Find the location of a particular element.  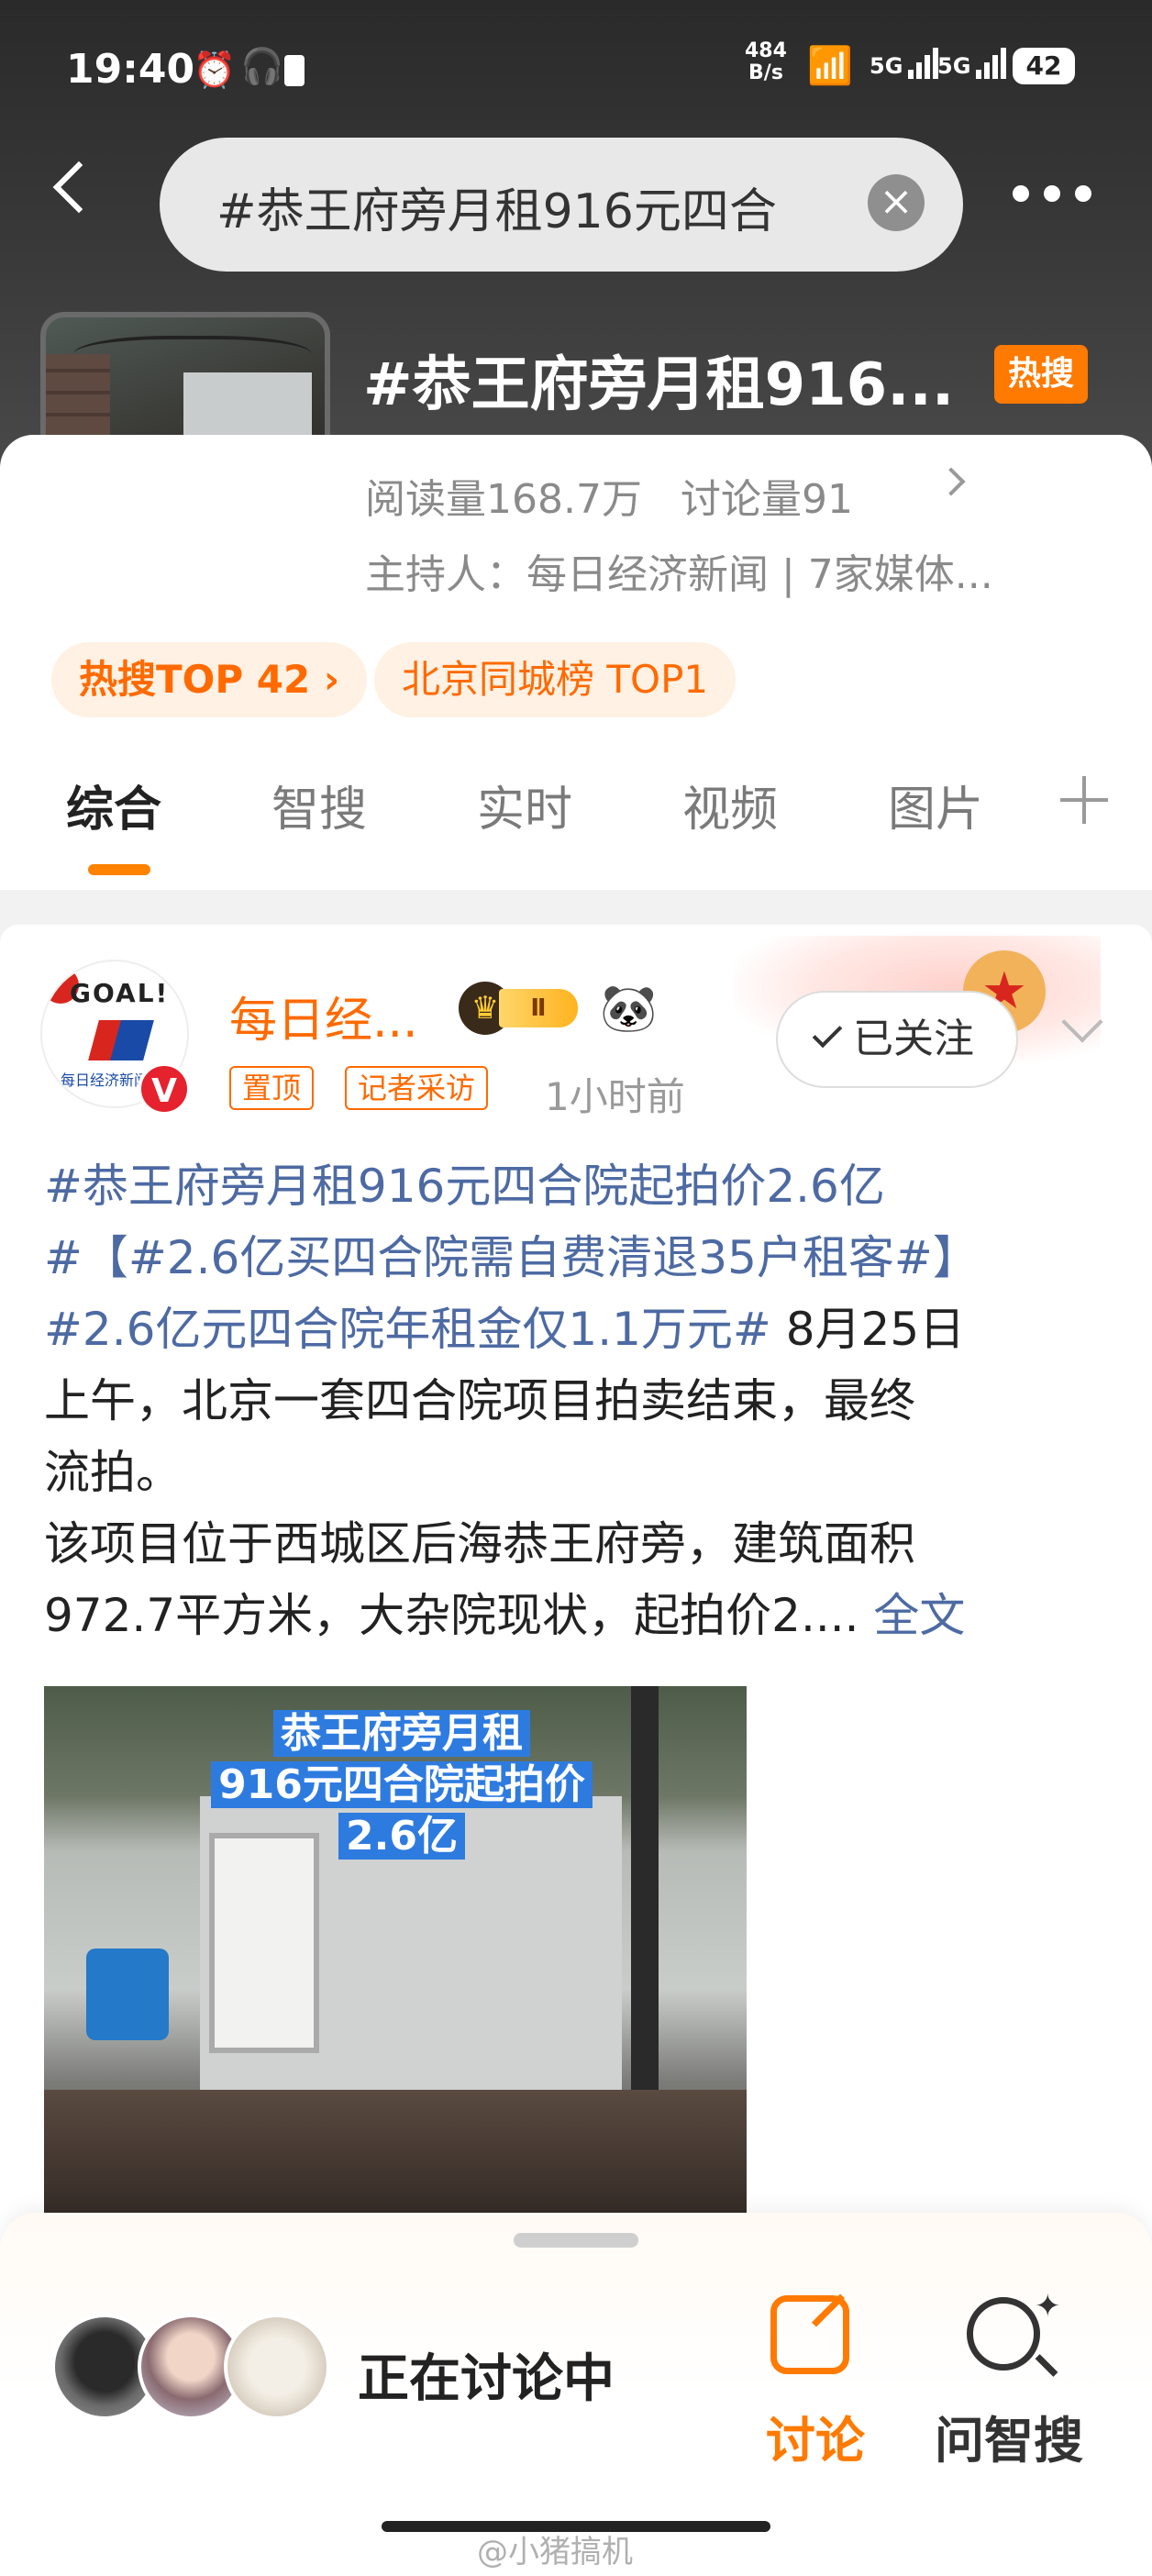

post-line: 上午，北京一套四合院项目拍卖结束，最终 is located at coordinates (479, 1400).